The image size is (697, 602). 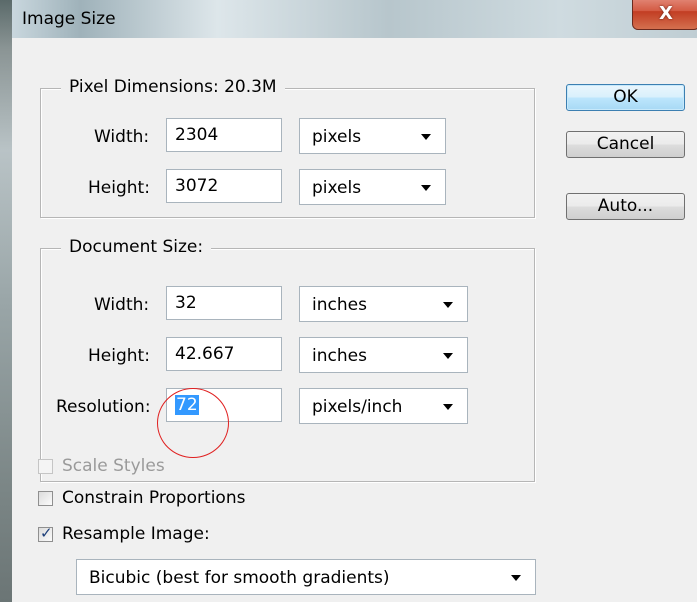 I want to click on resample-method-select: Bicubic (best for smooth gradients), so click(x=306, y=577).